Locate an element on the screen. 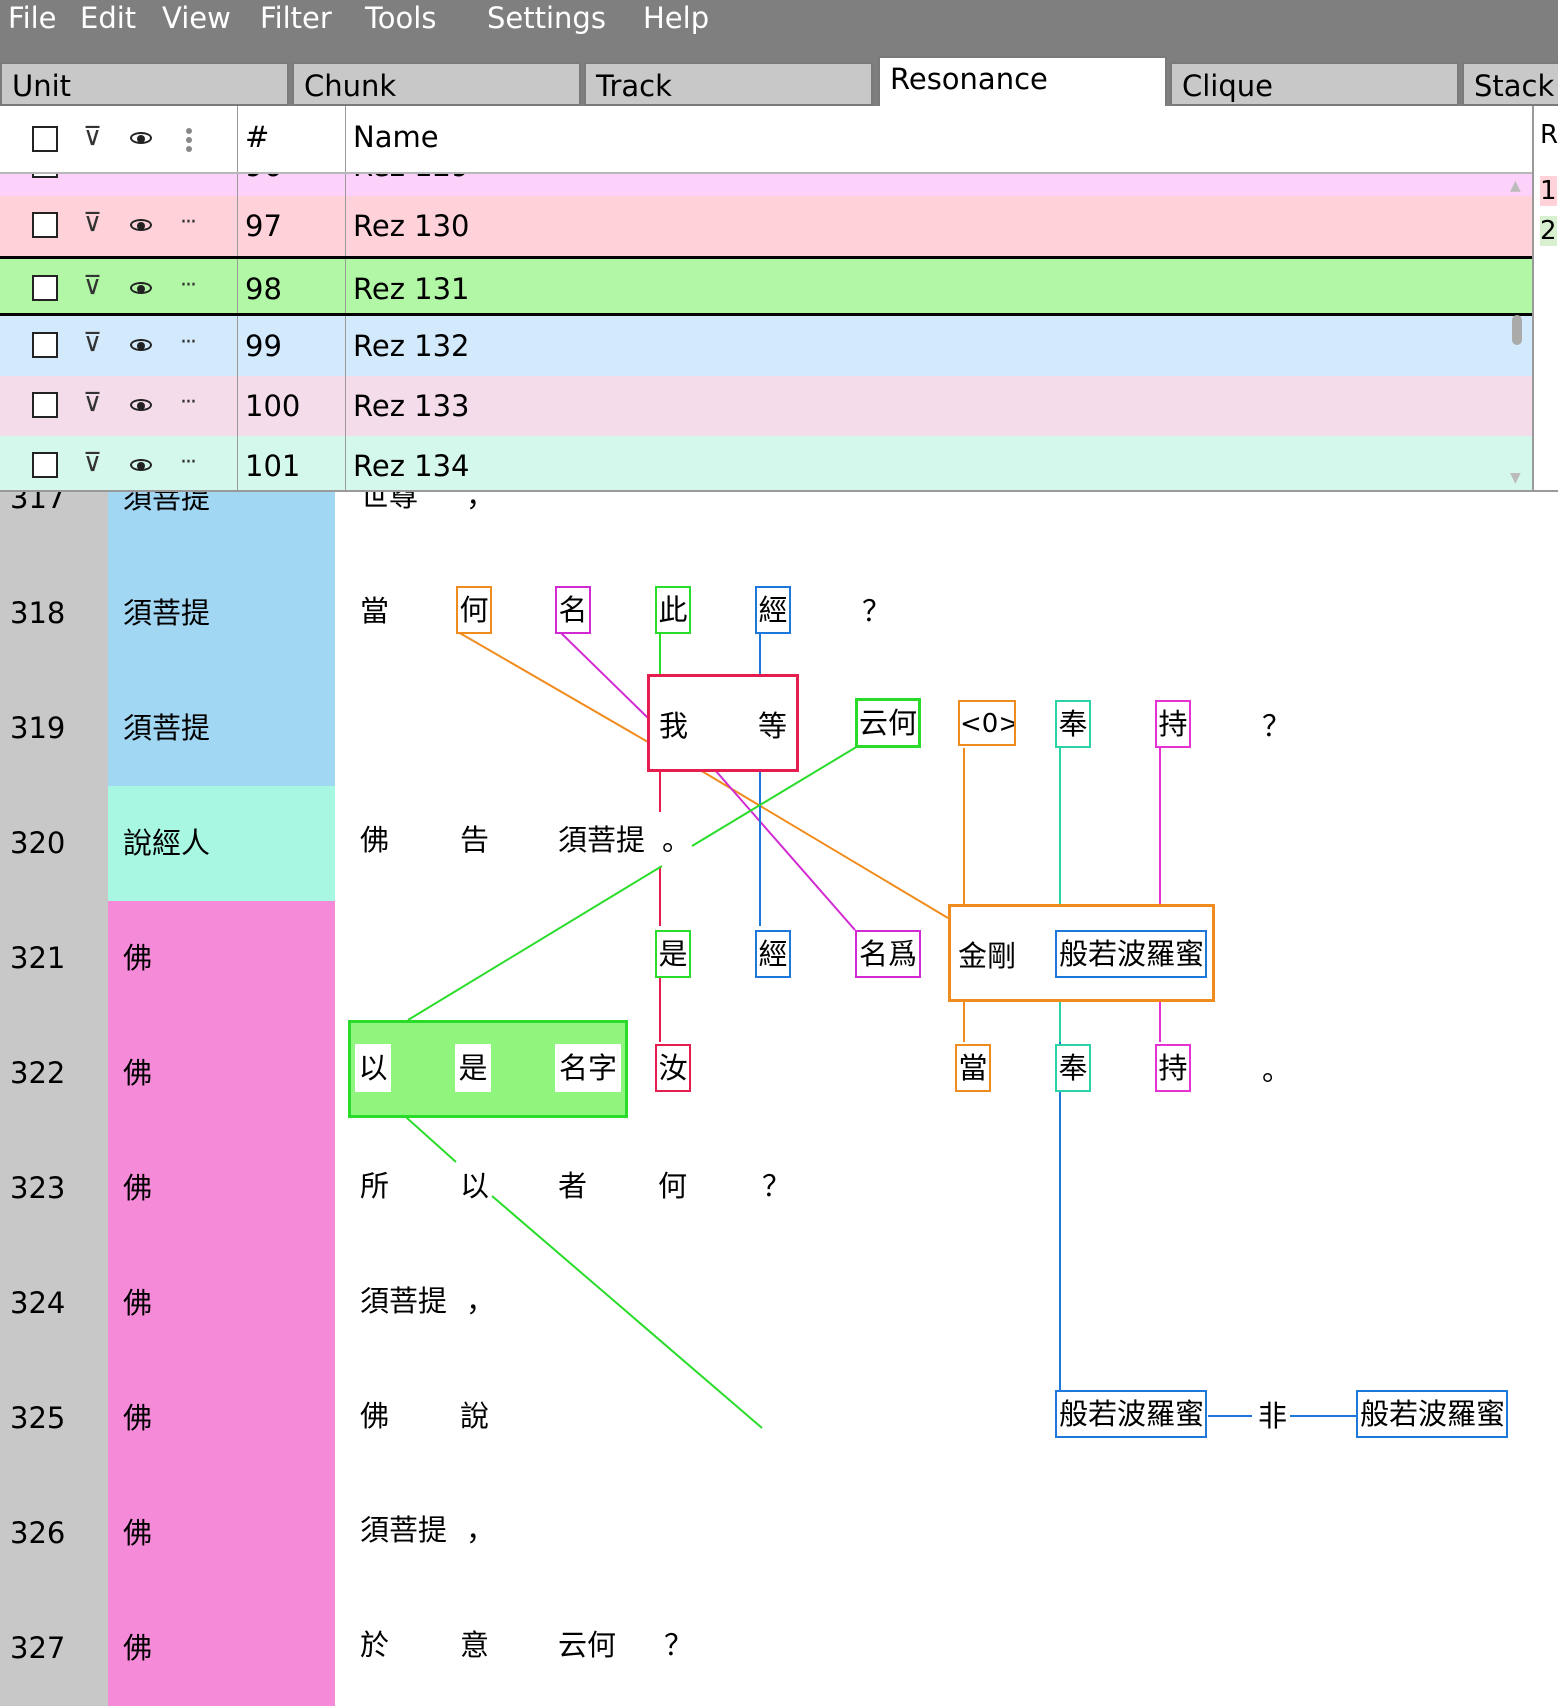 This screenshot has width=1558, height=1706. row-name: Rez 132 is located at coordinates (411, 346).